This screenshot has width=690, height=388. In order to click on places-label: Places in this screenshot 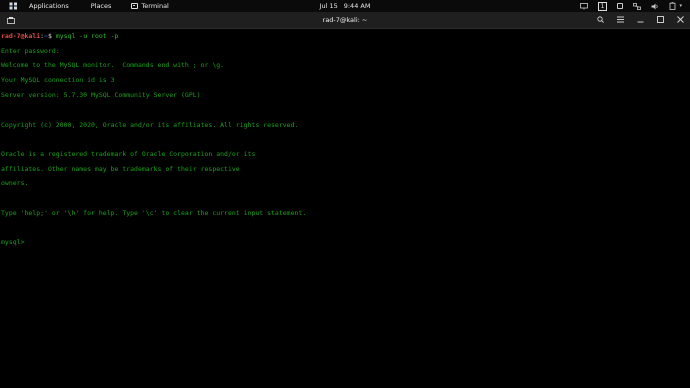, I will do `click(101, 6)`.